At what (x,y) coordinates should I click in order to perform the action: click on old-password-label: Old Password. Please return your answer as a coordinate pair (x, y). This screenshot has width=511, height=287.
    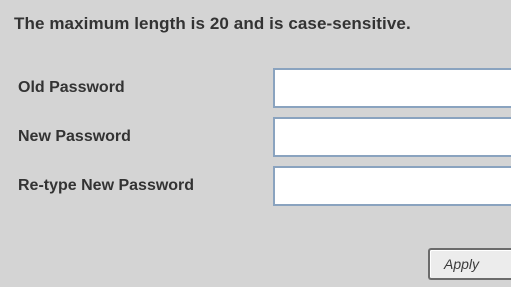
    Looking at the image, I should click on (71, 87).